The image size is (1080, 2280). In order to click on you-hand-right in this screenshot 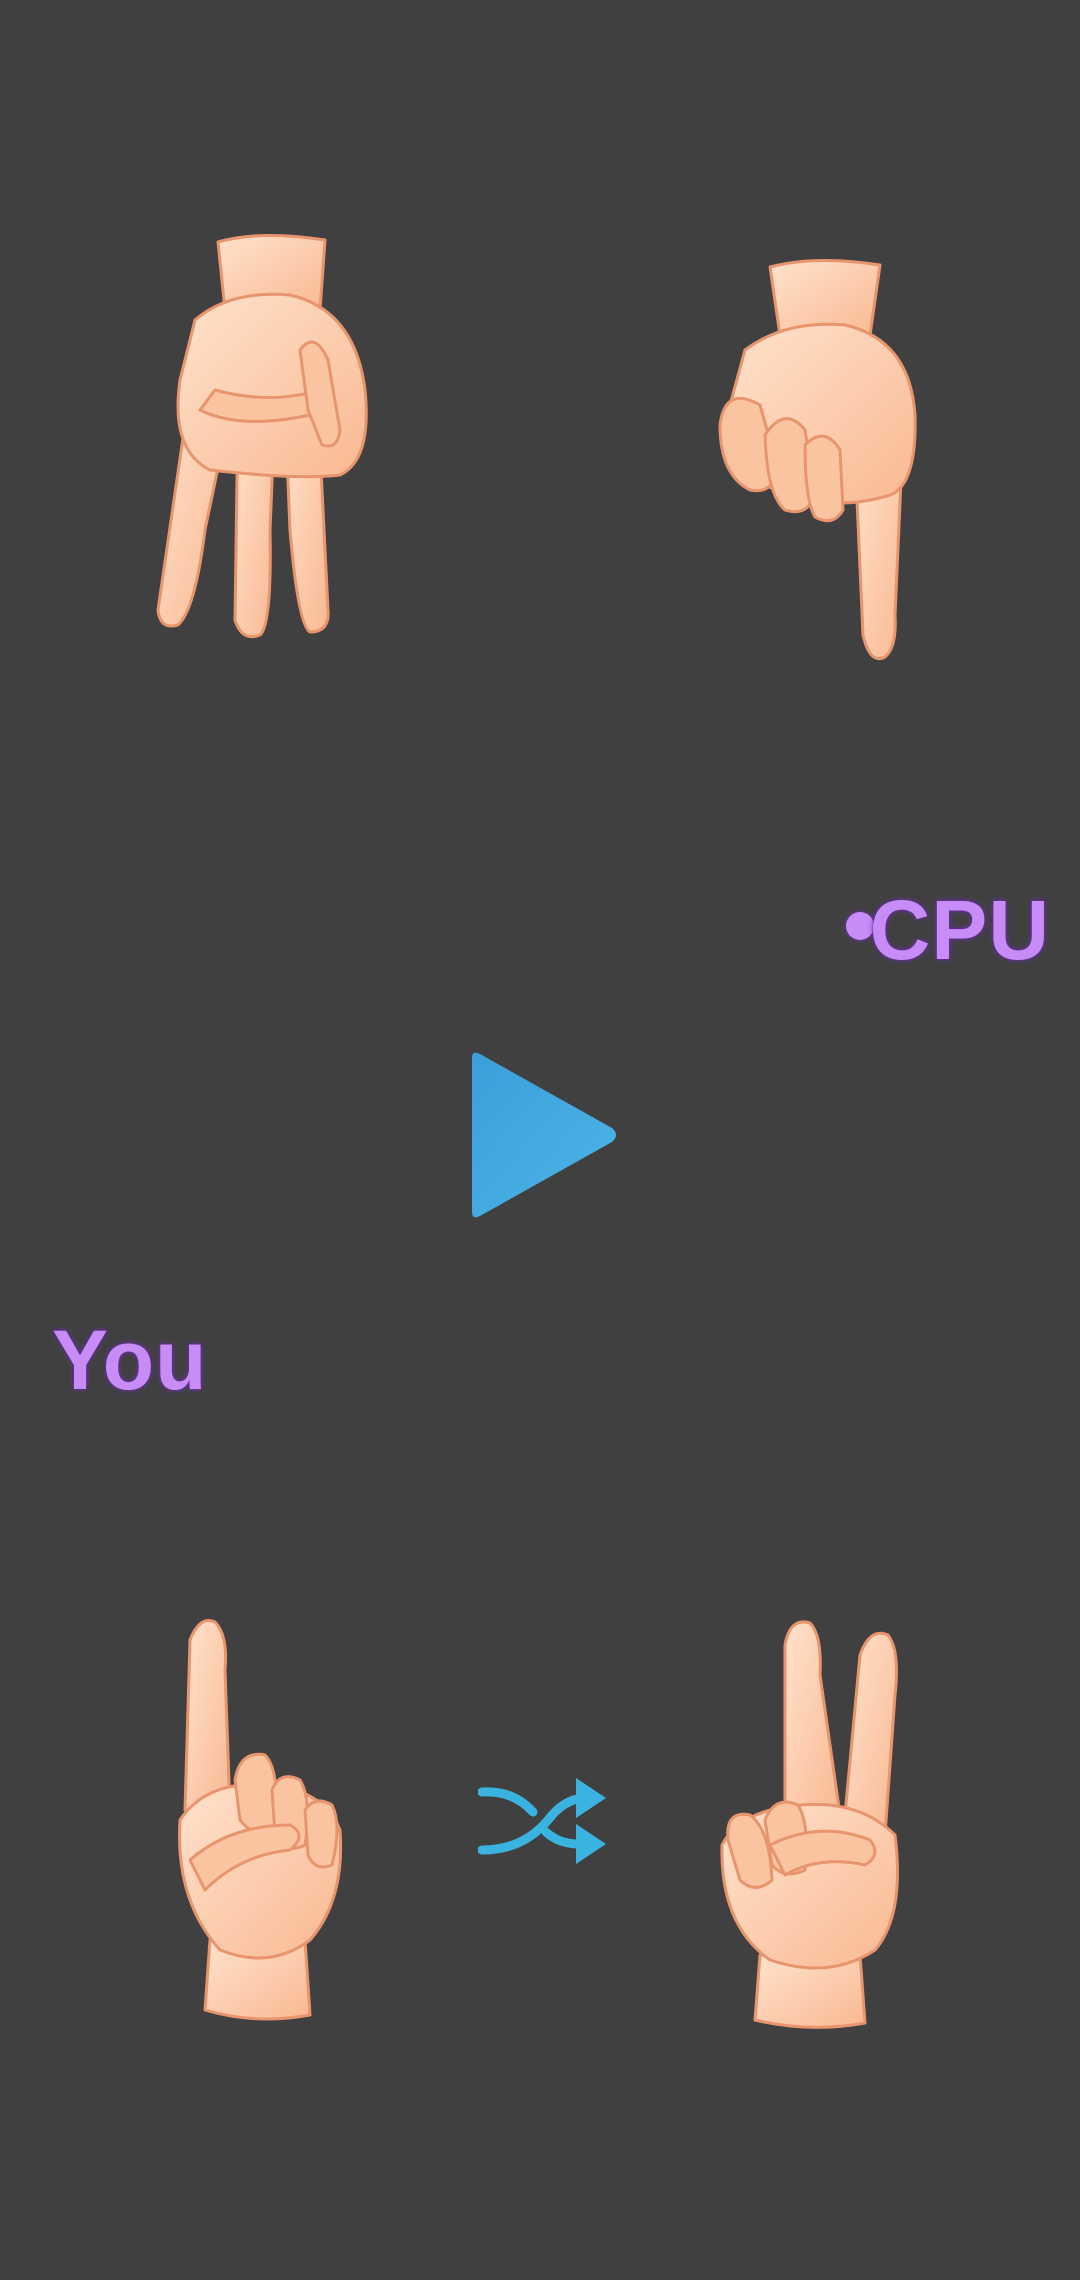, I will do `click(830, 1825)`.